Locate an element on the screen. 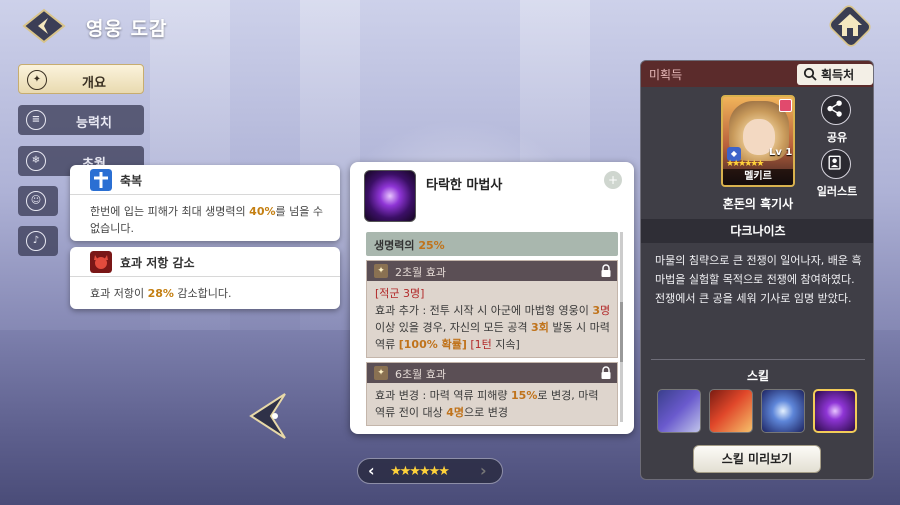  status-badge: 미획득 is located at coordinates (666, 75).